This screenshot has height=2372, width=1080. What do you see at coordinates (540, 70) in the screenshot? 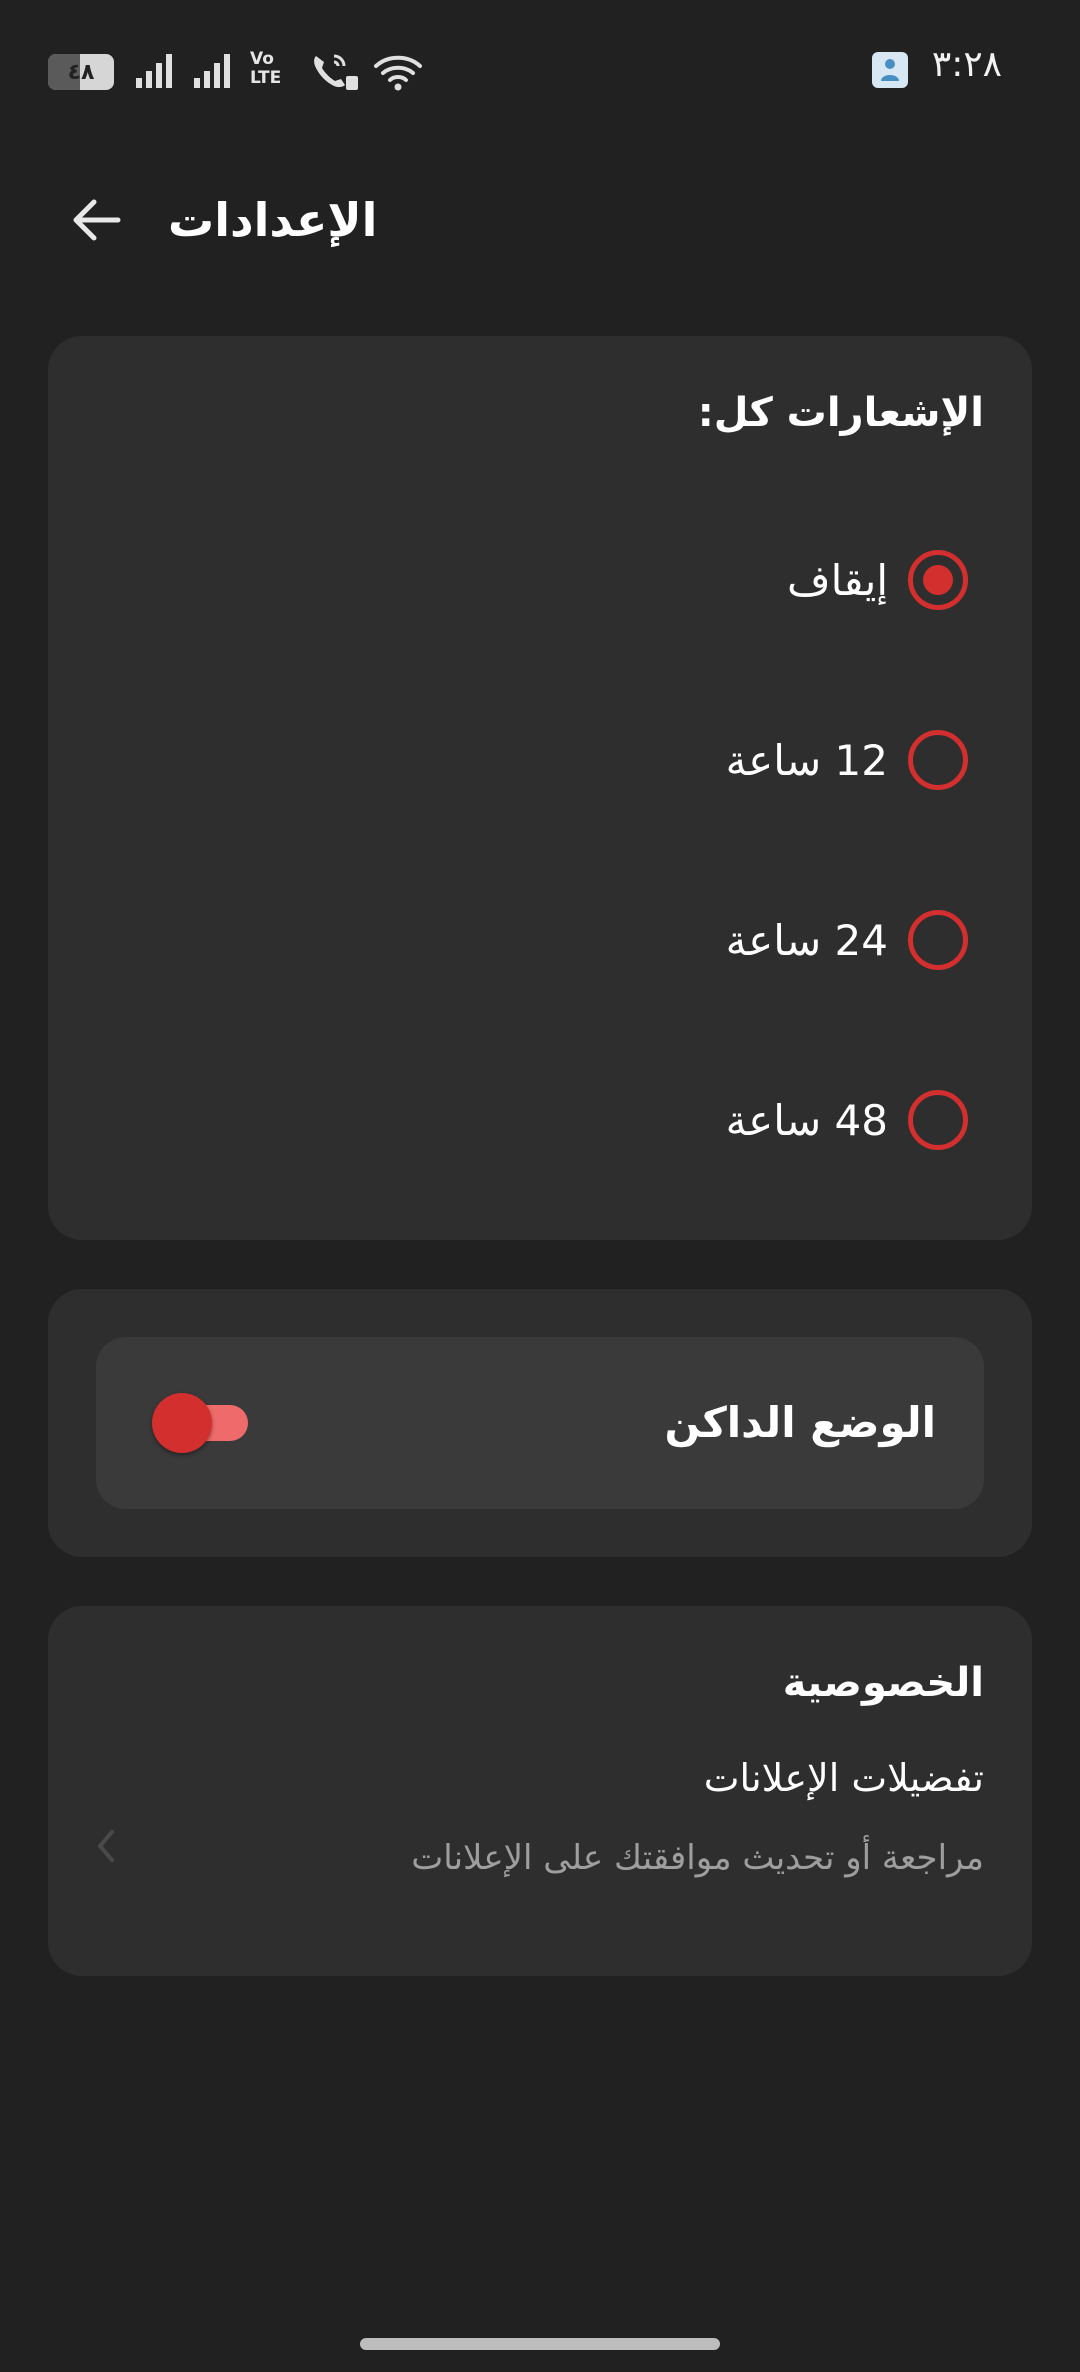
I see `status-bar: ٤٨ Vo LTE ٣:٢٨` at bounding box center [540, 70].